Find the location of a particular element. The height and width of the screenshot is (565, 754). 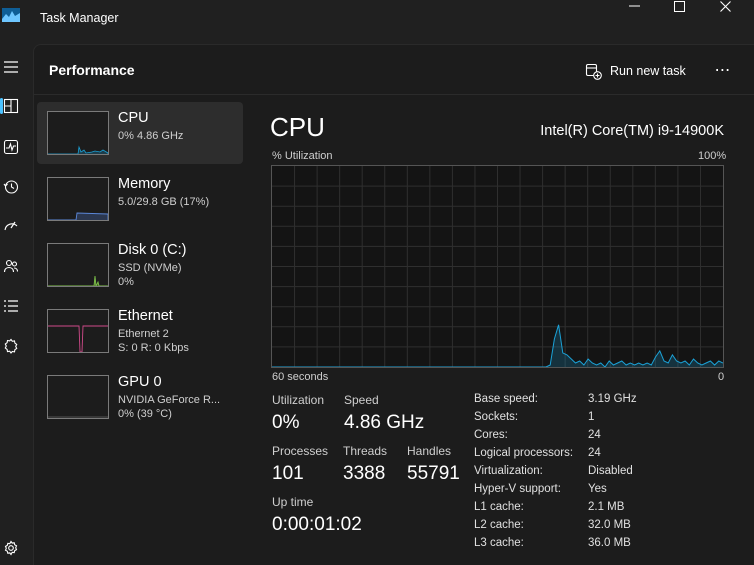

run-new-task-icon is located at coordinates (593, 71).